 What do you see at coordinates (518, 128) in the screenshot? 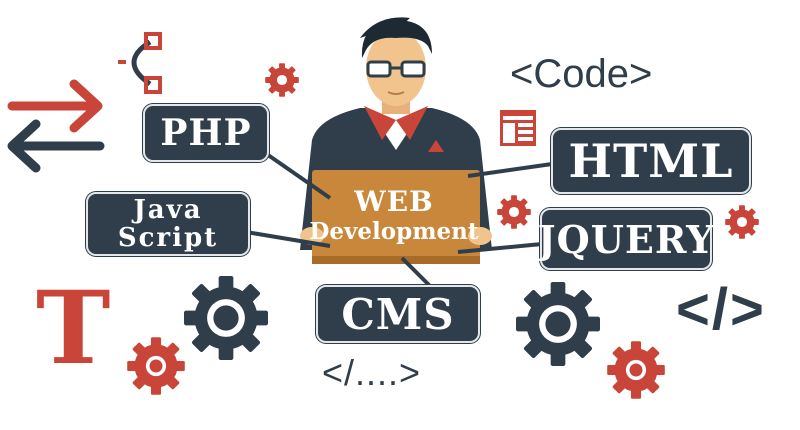
I see `layout-icon` at bounding box center [518, 128].